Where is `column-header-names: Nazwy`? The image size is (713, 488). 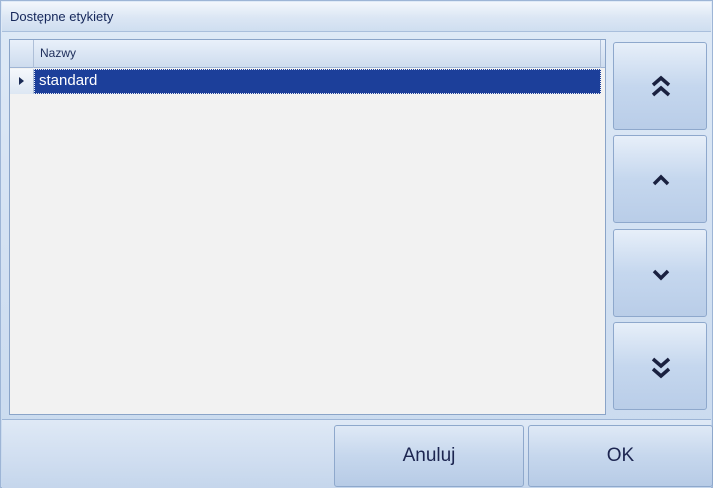 column-header-names: Nazwy is located at coordinates (58, 53).